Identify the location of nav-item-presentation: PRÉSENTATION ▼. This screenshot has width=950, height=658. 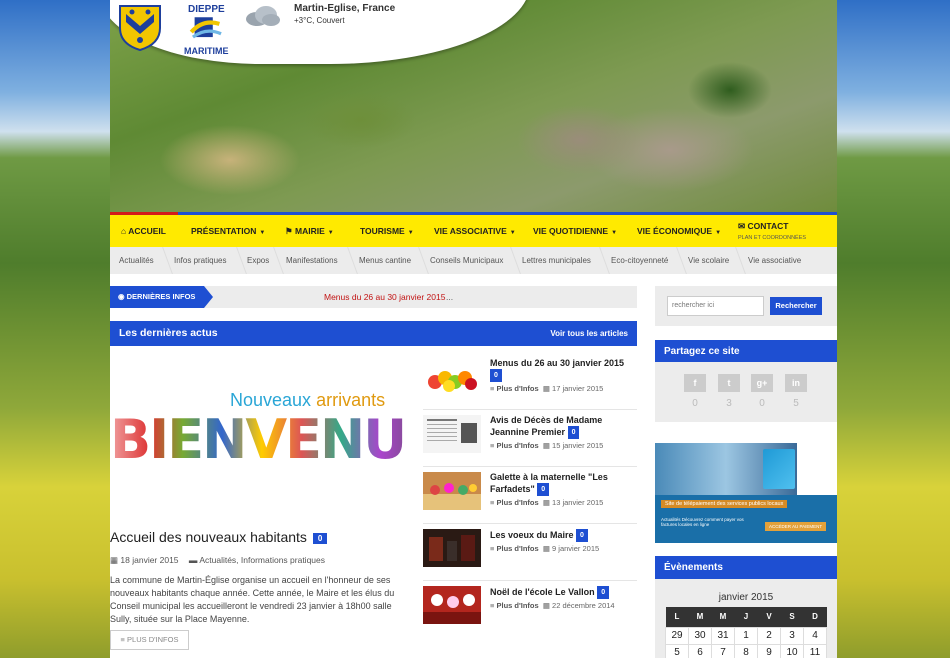
(228, 231).